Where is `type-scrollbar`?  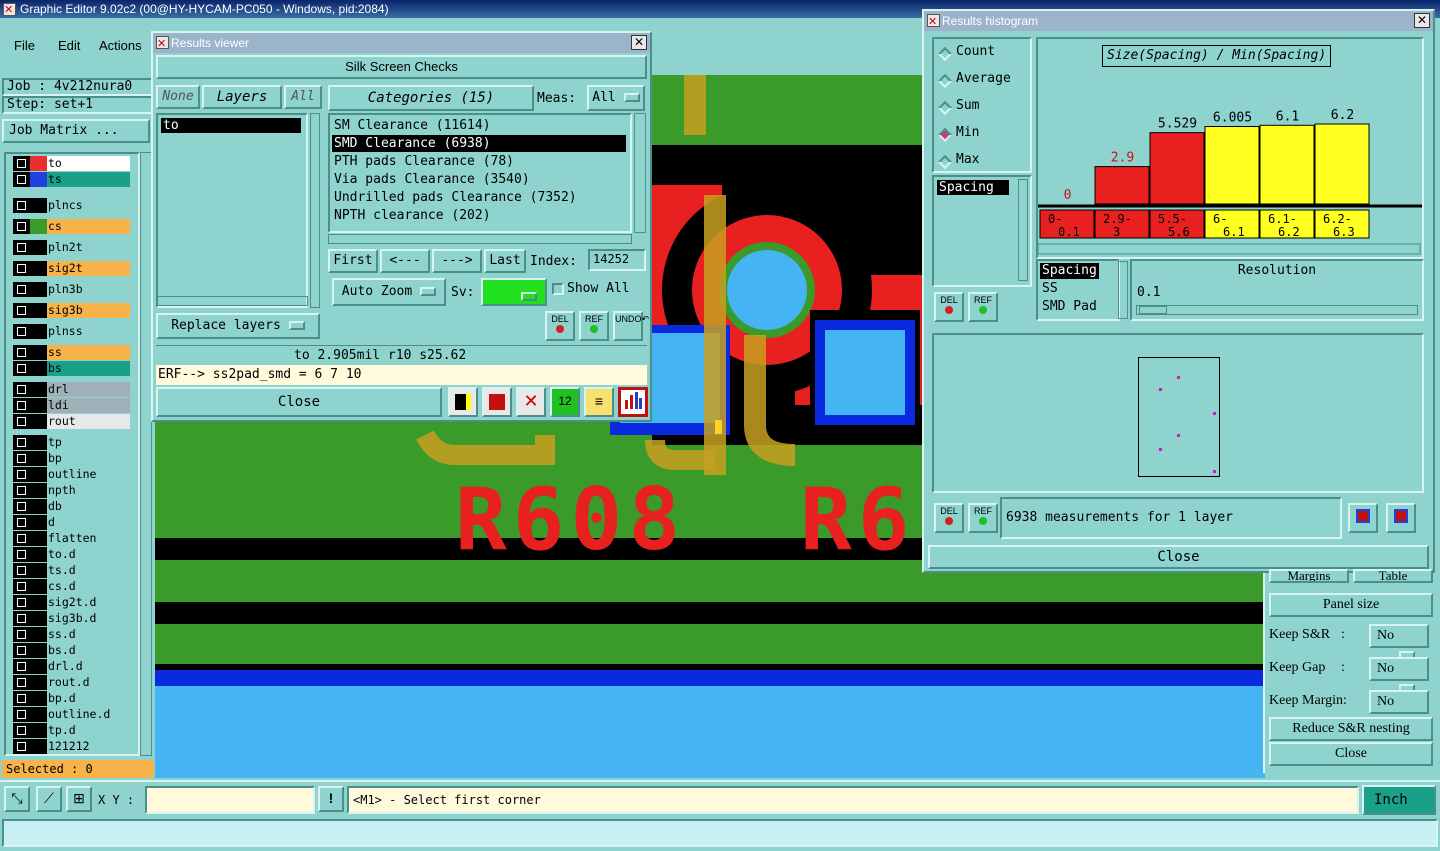 type-scrollbar is located at coordinates (1123, 290).